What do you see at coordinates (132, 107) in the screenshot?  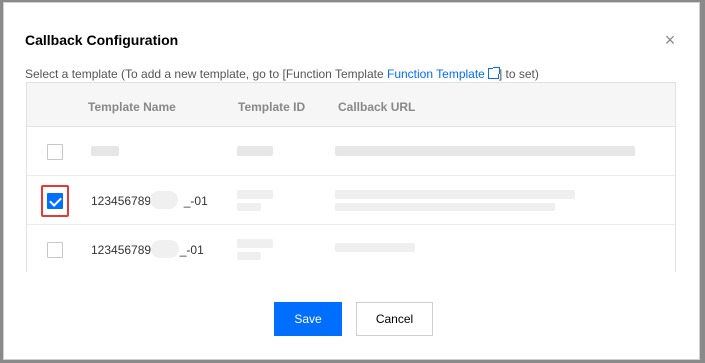 I see `header-template-name: Template Name` at bounding box center [132, 107].